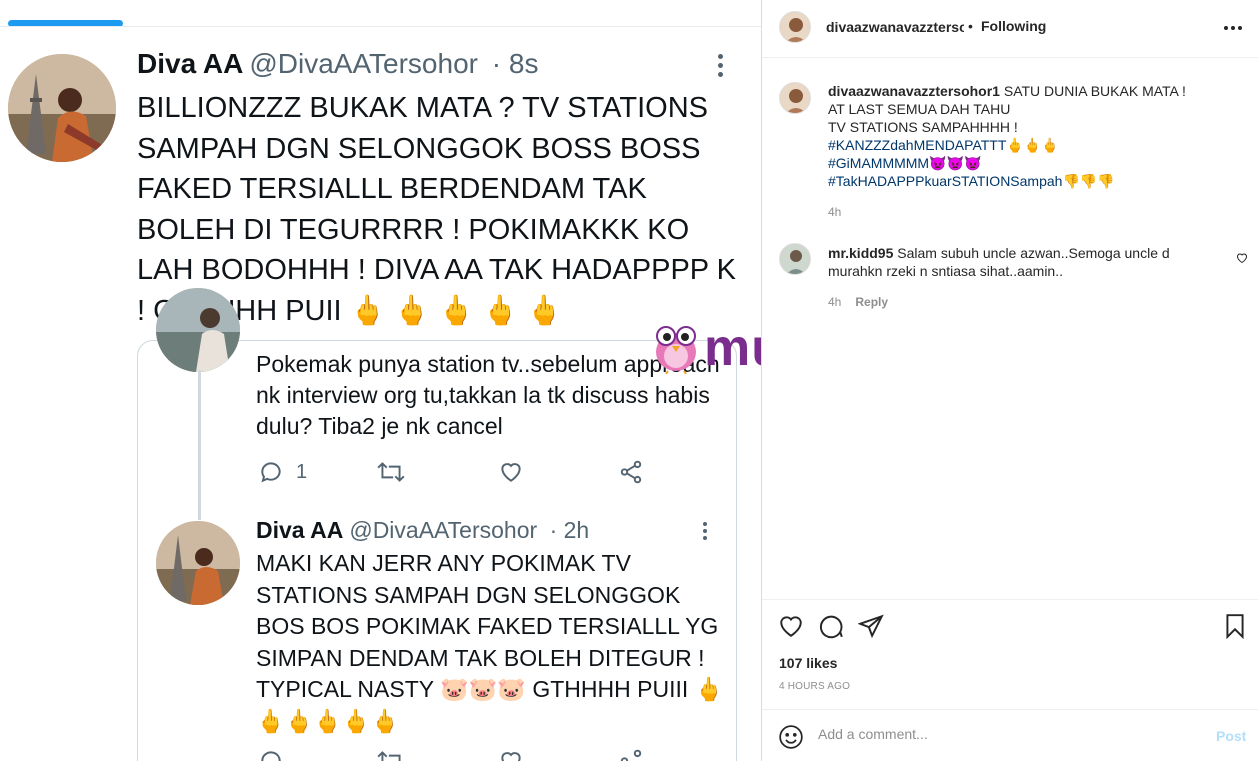 The image size is (1258, 761). What do you see at coordinates (1231, 736) in the screenshot?
I see `post-button: Post` at bounding box center [1231, 736].